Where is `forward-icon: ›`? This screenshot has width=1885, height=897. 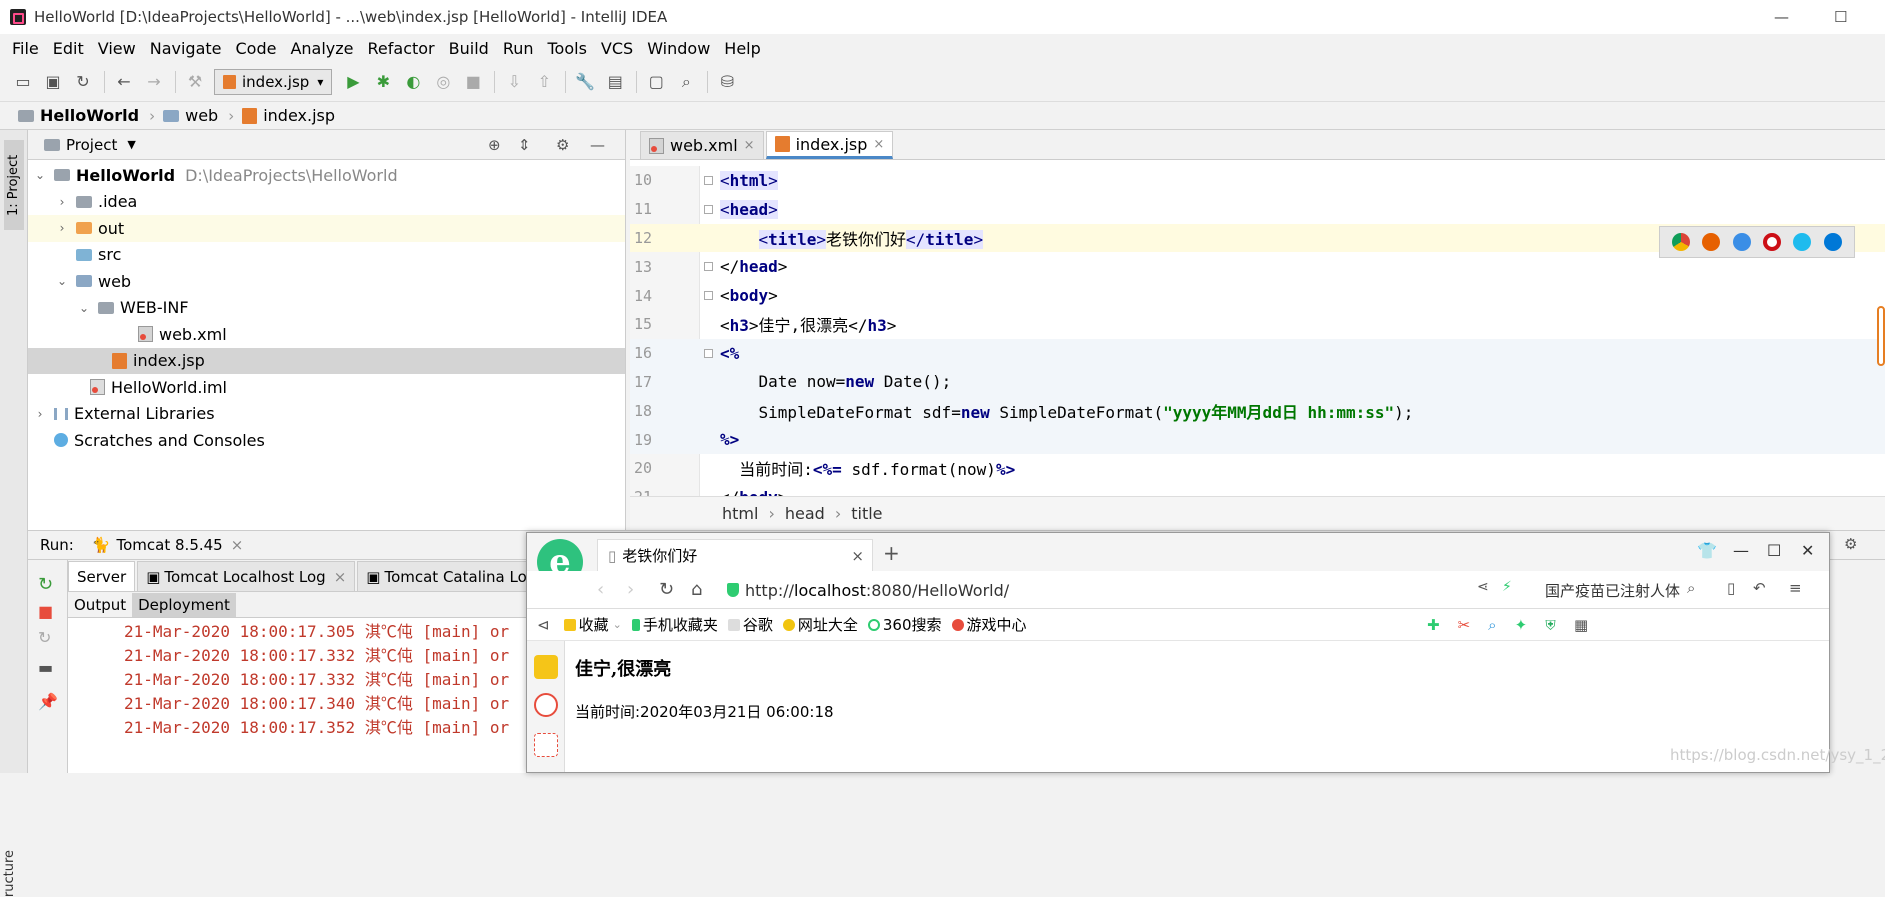
forward-icon: › is located at coordinates (630, 589).